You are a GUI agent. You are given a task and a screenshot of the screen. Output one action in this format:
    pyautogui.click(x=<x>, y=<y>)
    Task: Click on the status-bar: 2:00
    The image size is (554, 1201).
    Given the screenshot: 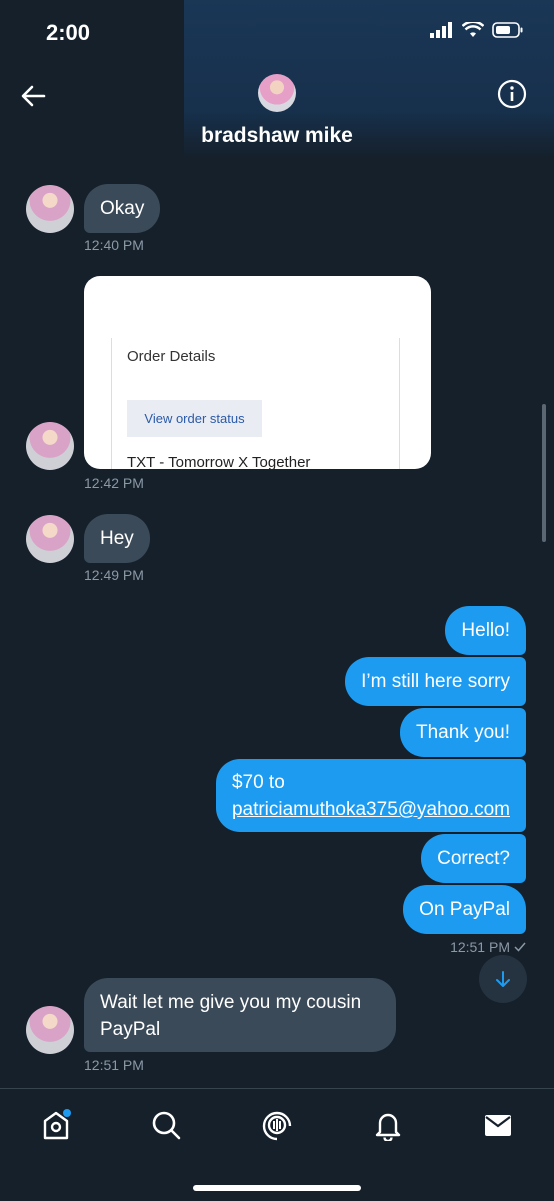 What is the action you would take?
    pyautogui.click(x=277, y=79)
    